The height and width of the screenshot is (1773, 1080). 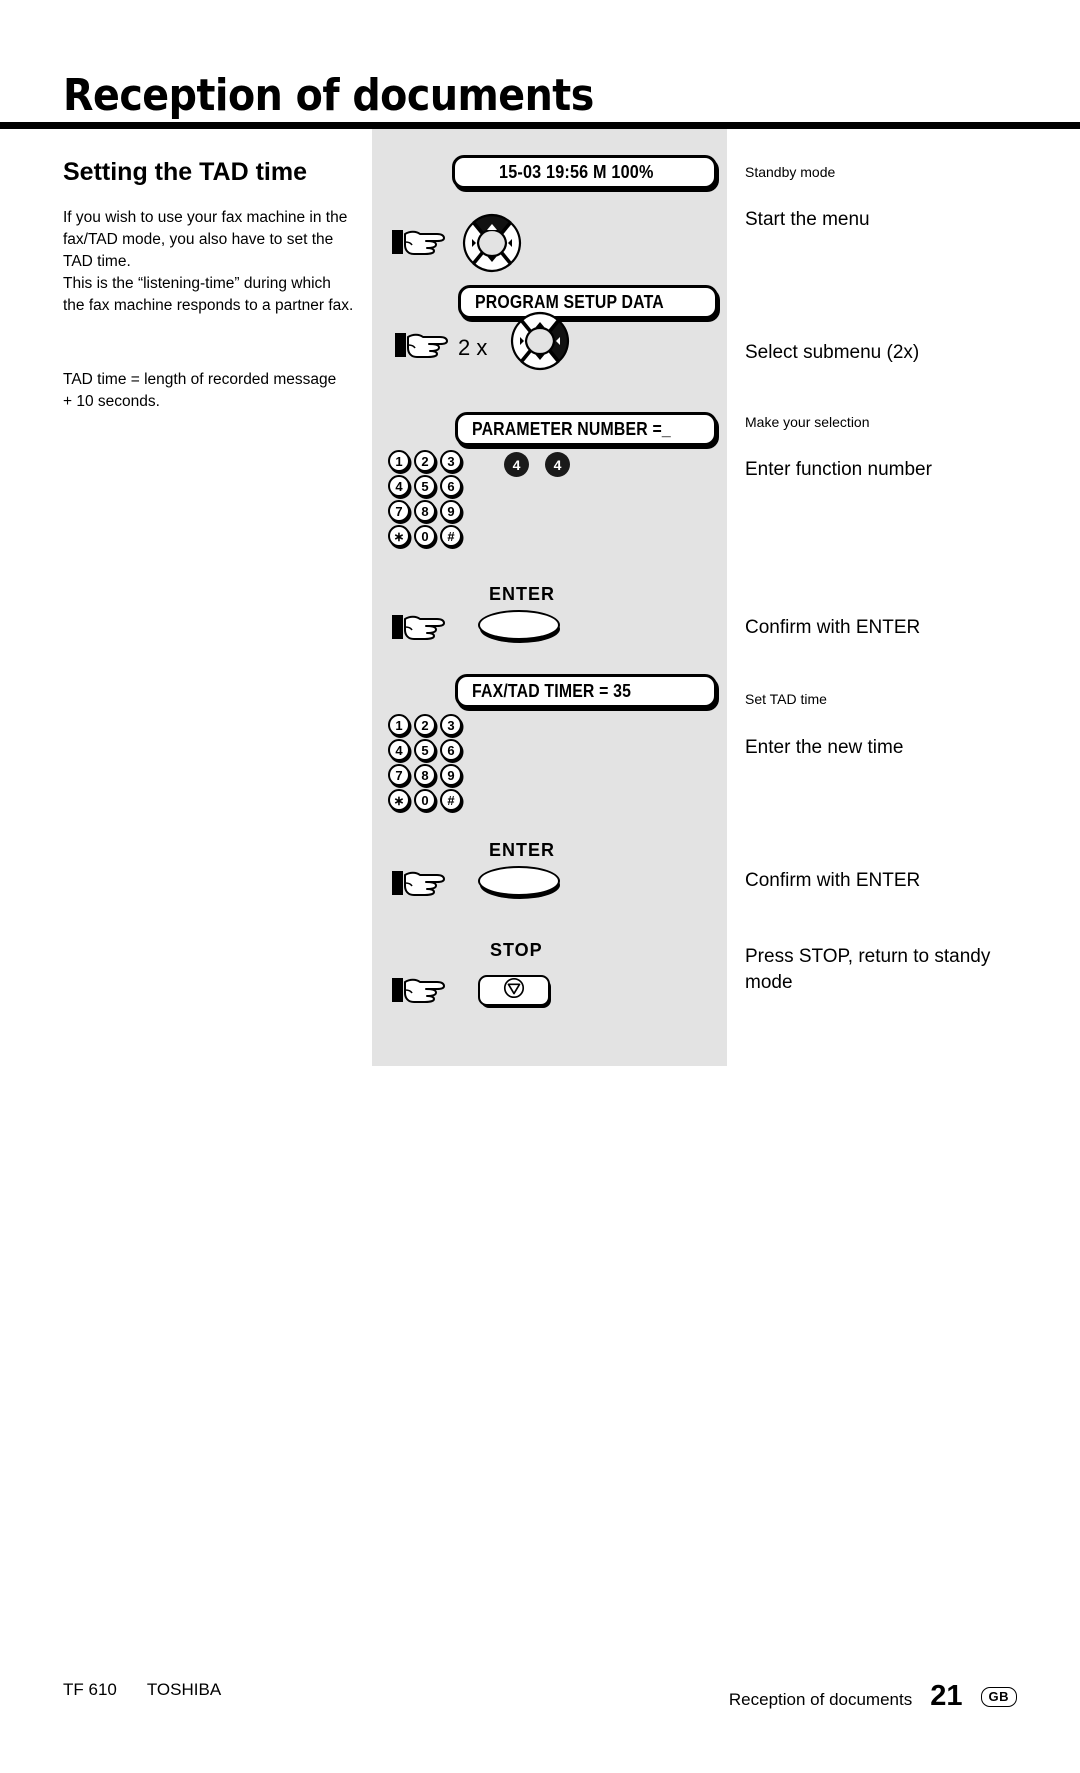 What do you see at coordinates (820, 1699) in the screenshot?
I see `footer-chapter: Reception of documents` at bounding box center [820, 1699].